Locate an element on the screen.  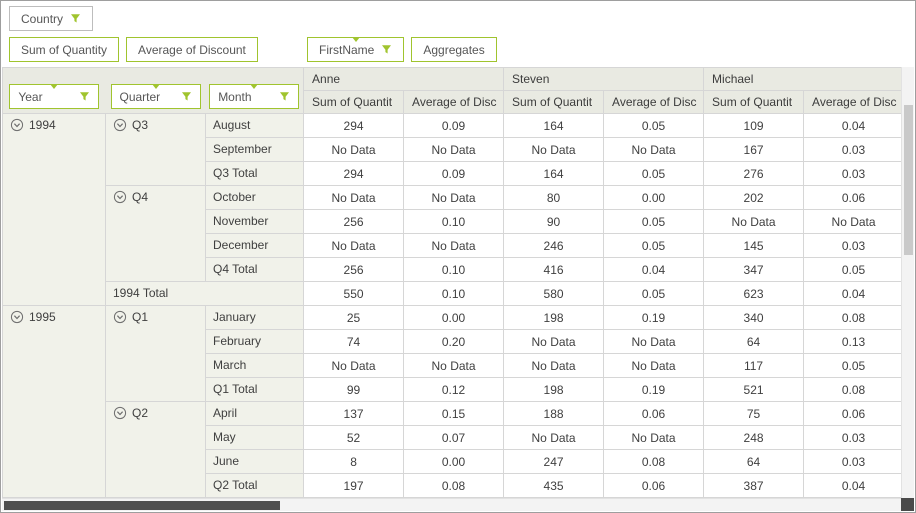
horizontal-scrollbar-thumb is located at coordinates (142, 505).